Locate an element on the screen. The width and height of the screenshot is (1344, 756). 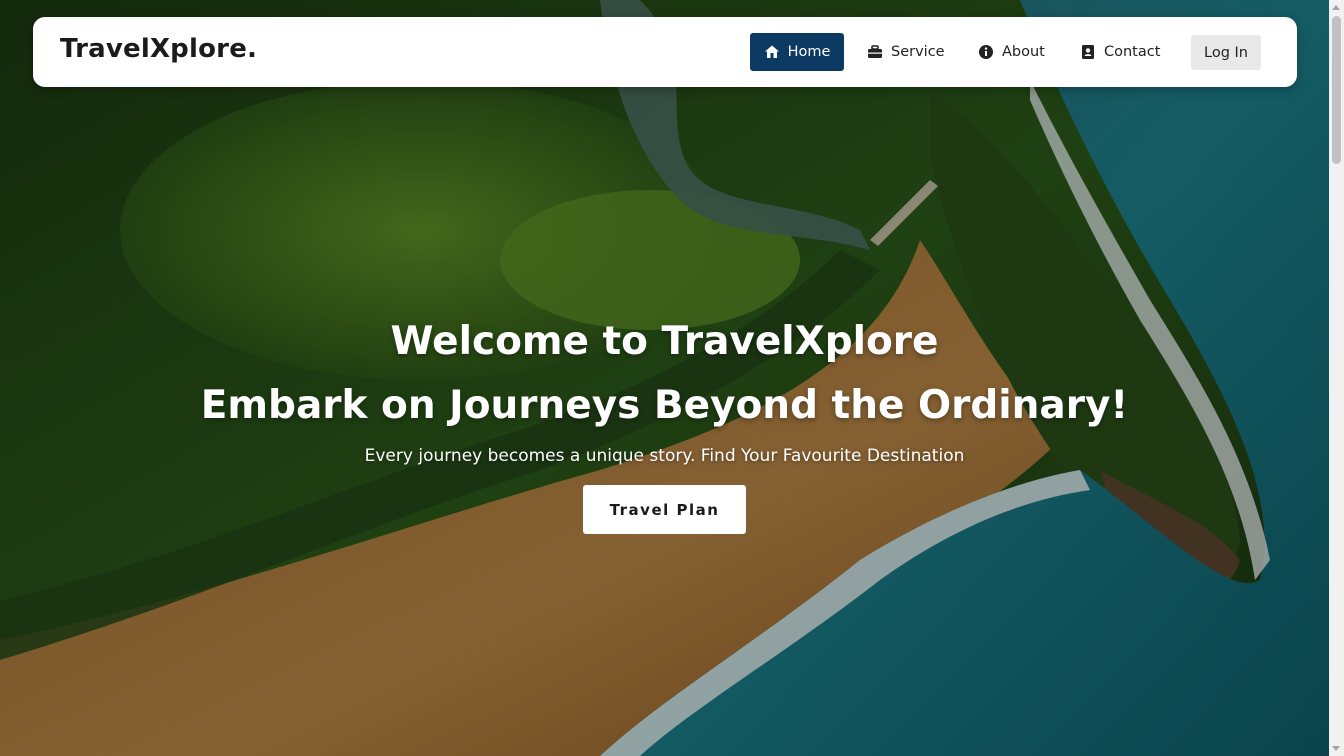
scrollbar is located at coordinates (1336, 378).